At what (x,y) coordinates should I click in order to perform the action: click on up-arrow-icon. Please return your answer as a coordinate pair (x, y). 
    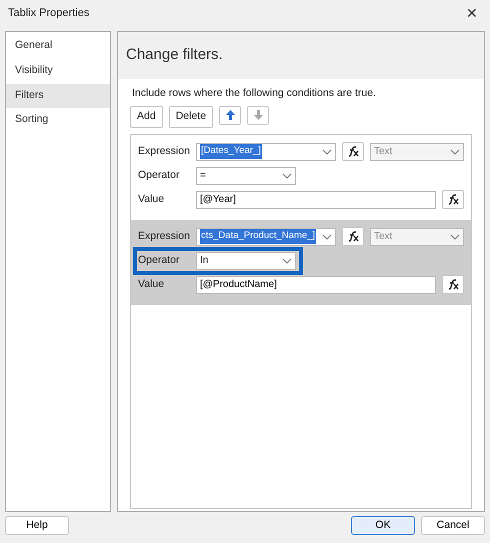
    Looking at the image, I should click on (230, 115).